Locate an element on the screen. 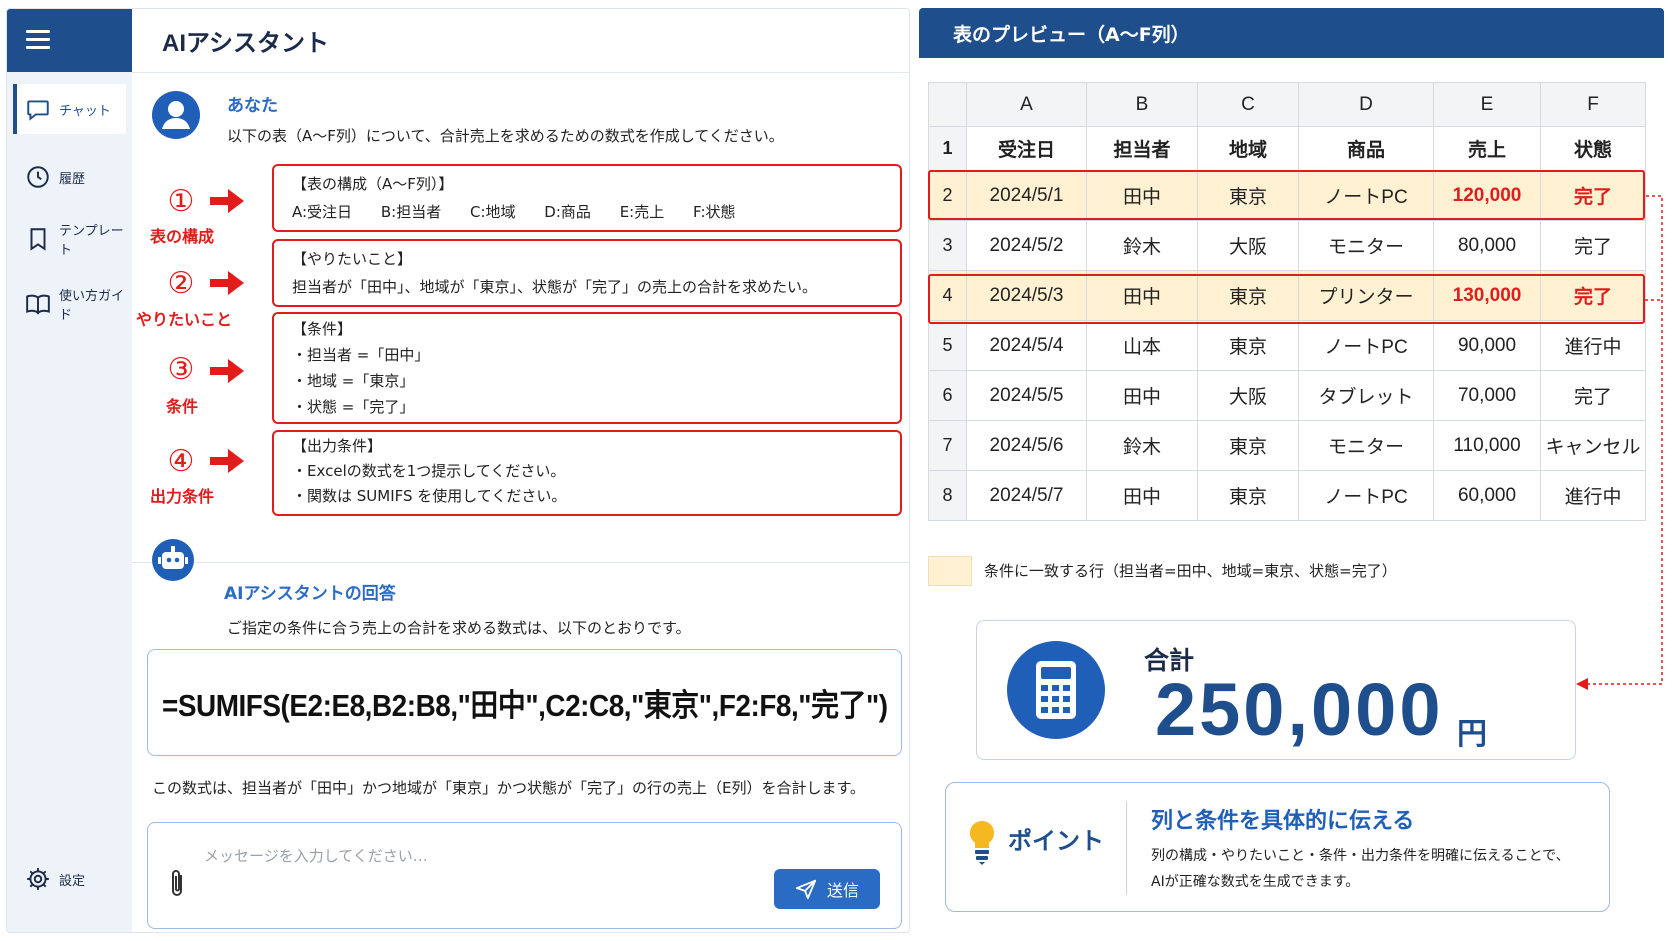 The width and height of the screenshot is (1672, 941). sidebar-item-templates: テンプレート is located at coordinates (69, 239).